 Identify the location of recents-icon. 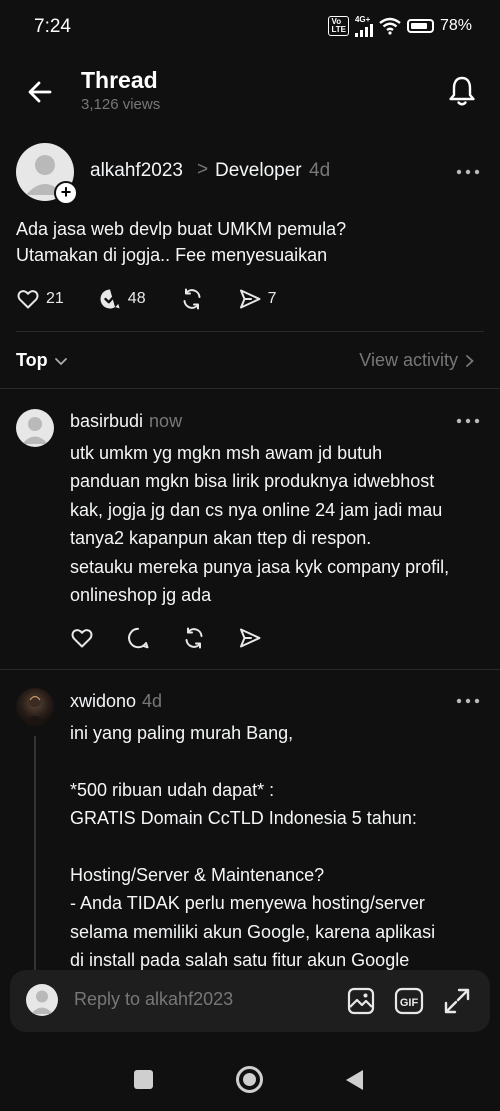
(143, 1079).